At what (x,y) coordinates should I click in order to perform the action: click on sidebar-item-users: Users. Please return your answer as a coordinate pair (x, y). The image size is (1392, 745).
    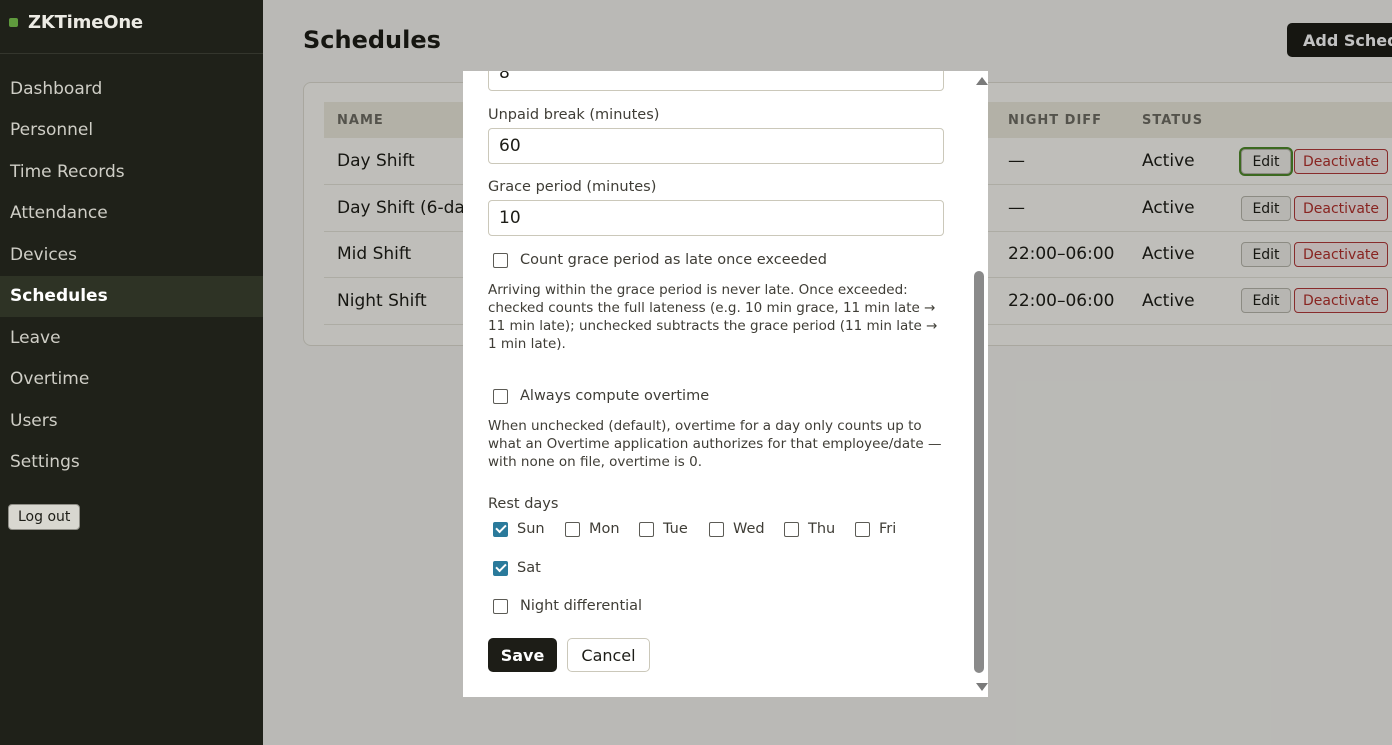
    Looking at the image, I should click on (131, 421).